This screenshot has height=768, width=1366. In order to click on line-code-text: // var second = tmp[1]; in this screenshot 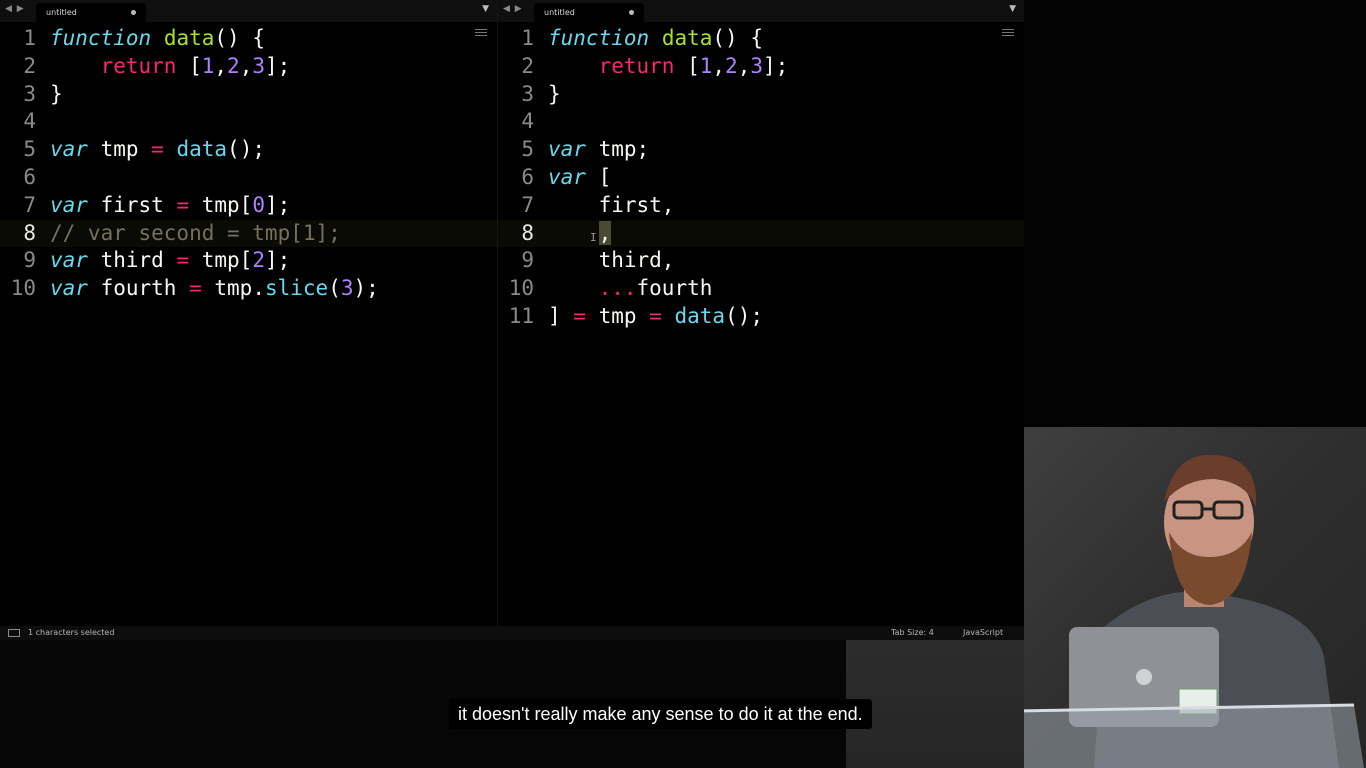, I will do `click(195, 234)`.